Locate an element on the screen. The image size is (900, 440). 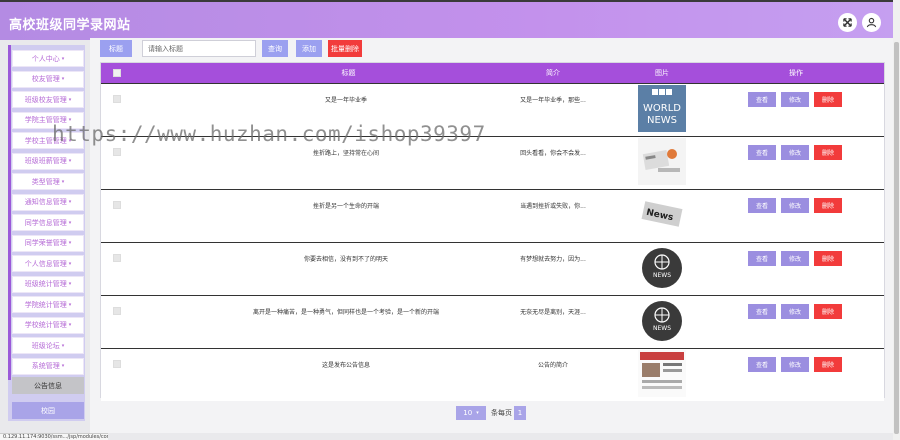
top-header: 高校班级同学录网站 is located at coordinates (446, 20).